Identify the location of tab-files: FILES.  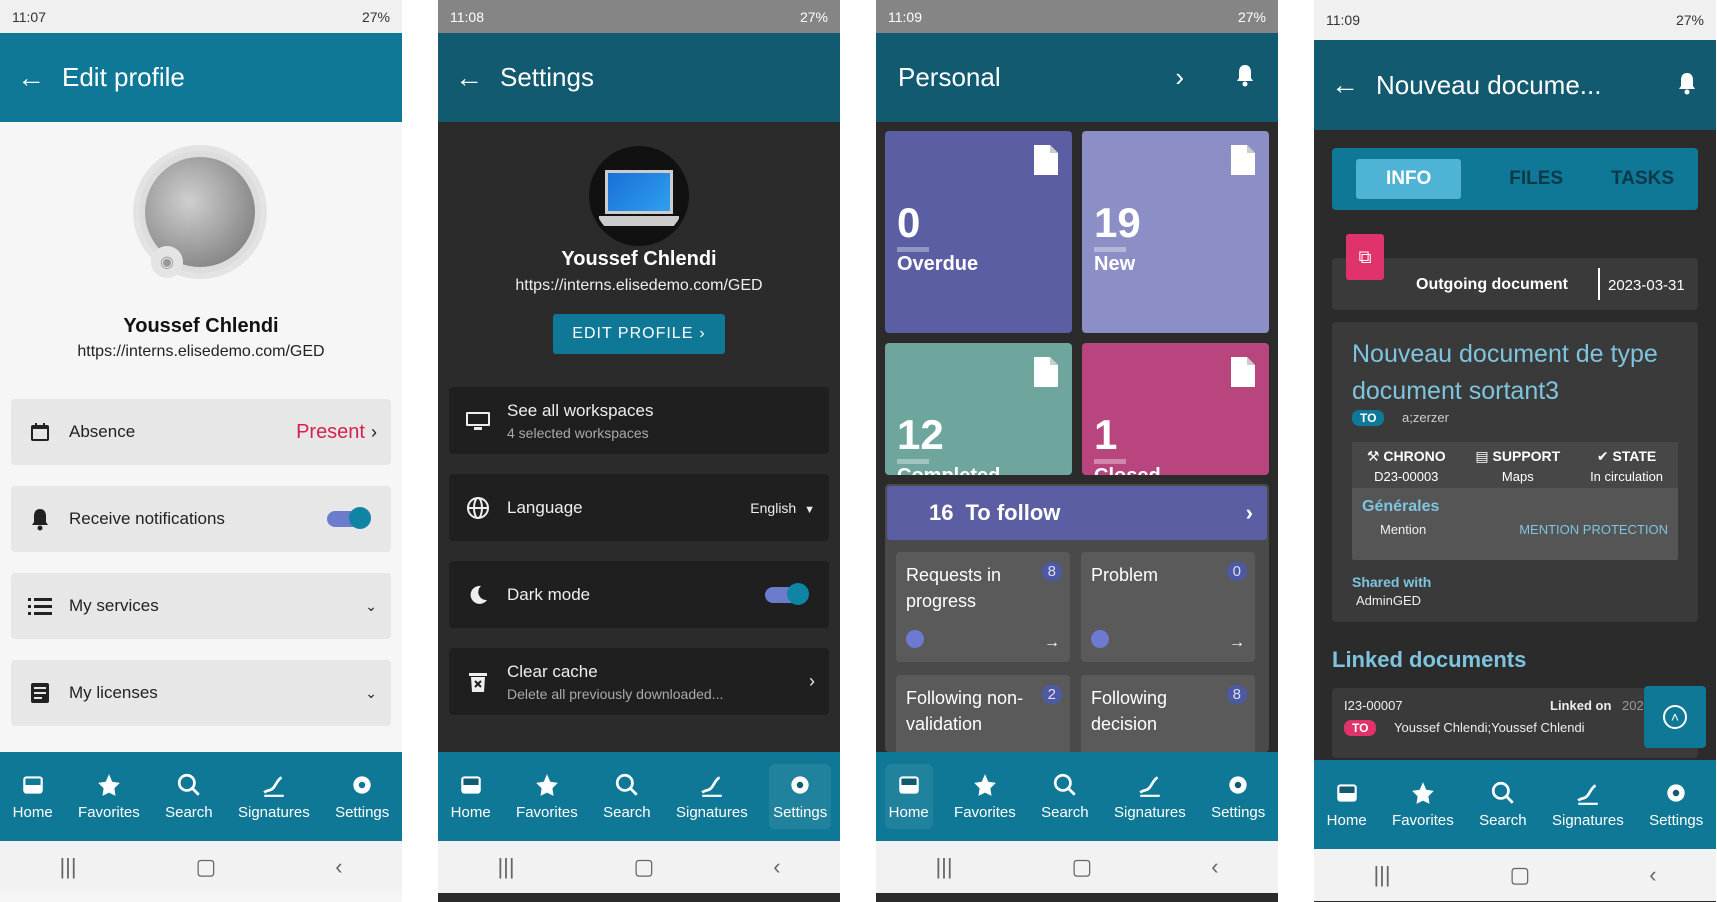
(1536, 179).